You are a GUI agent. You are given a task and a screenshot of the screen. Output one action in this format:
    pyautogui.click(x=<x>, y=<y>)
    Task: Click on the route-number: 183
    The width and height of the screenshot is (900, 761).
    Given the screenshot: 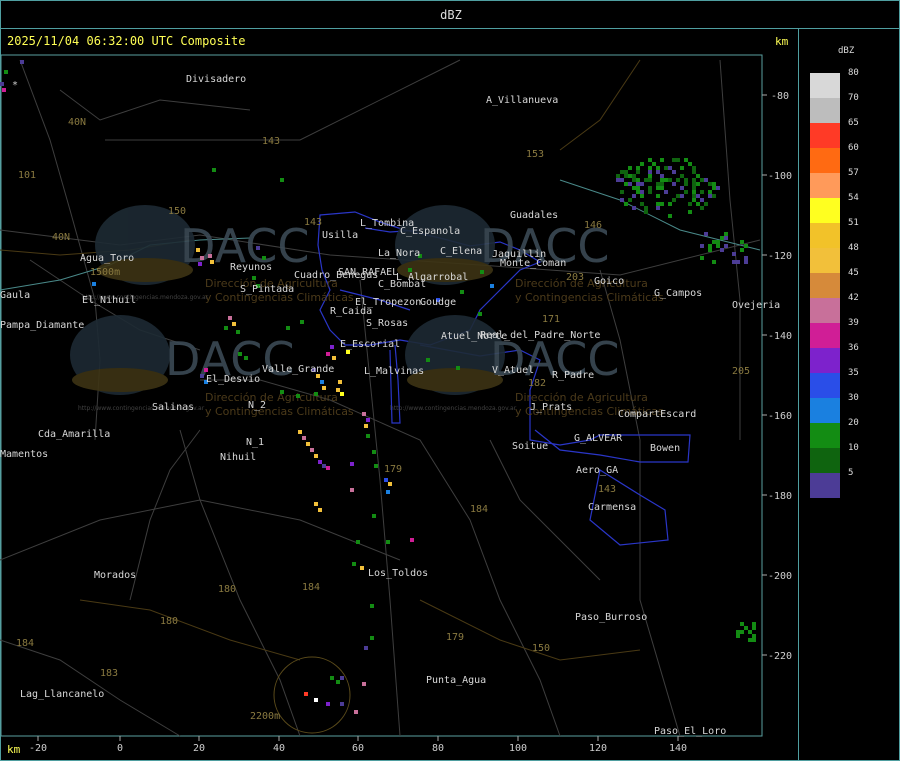 What is the action you would take?
    pyautogui.click(x=109, y=673)
    